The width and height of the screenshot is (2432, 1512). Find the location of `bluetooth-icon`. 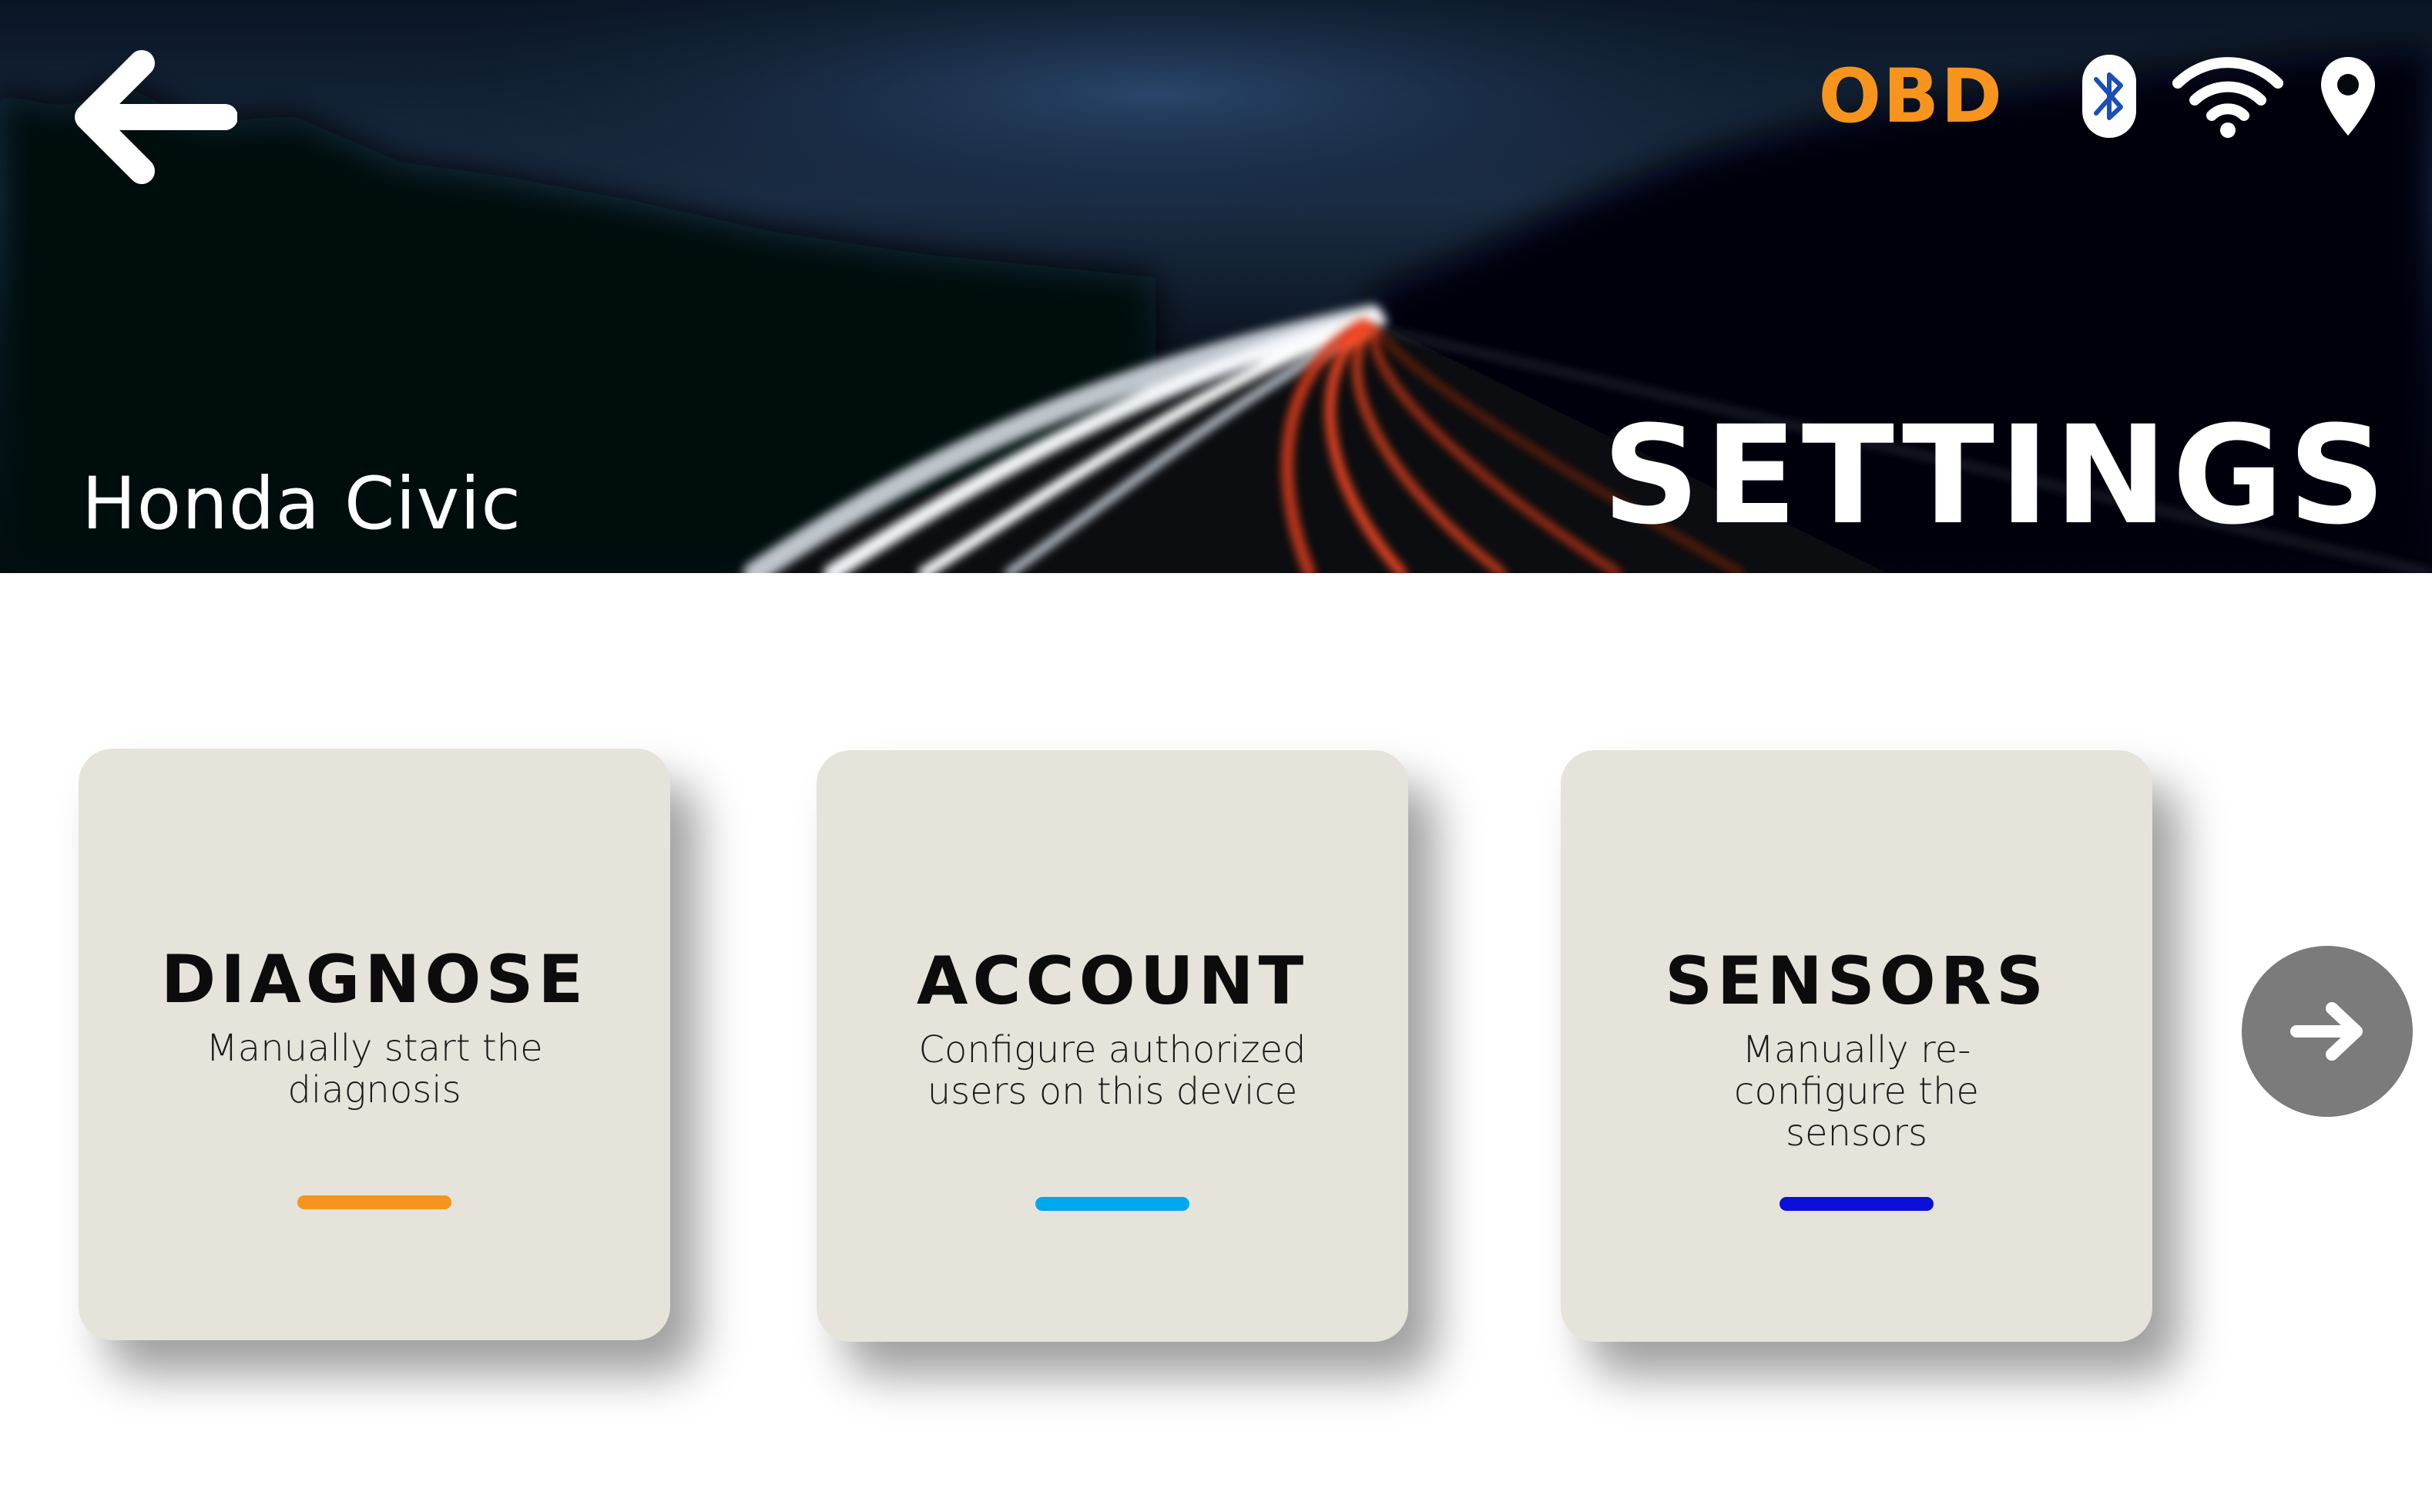

bluetooth-icon is located at coordinates (2109, 97).